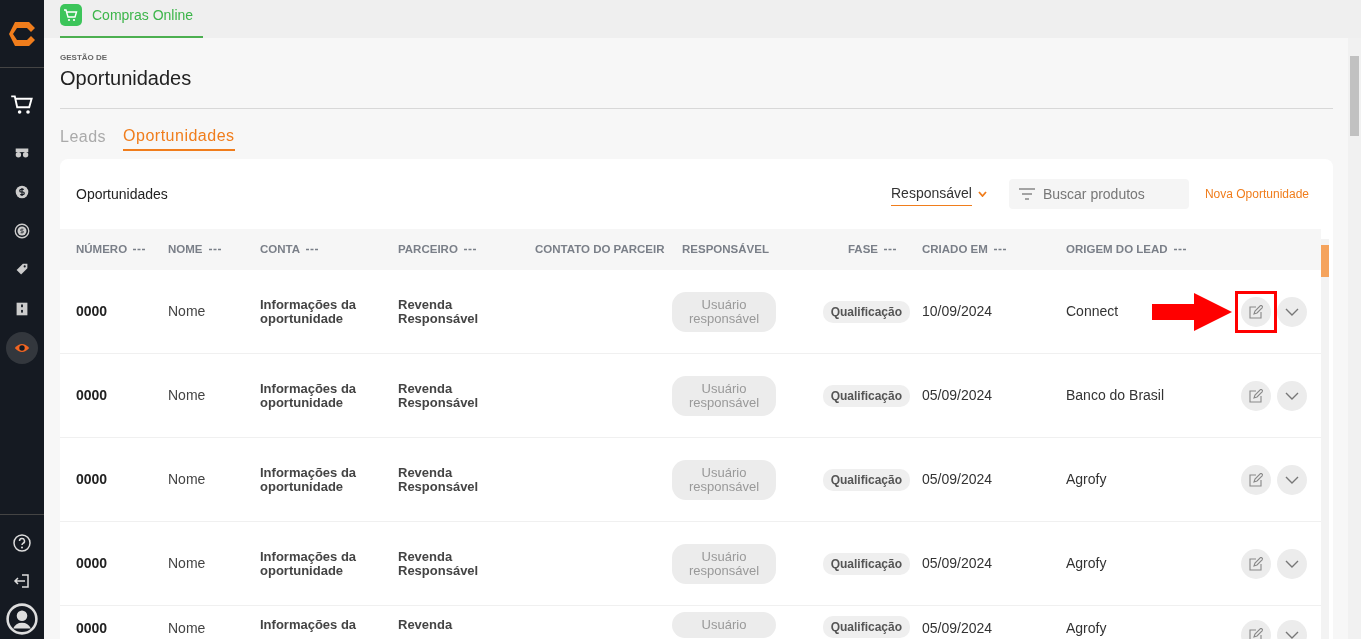 The image size is (1361, 639). Describe the element at coordinates (1092, 311) in the screenshot. I see `lead-origin: Connect` at that location.